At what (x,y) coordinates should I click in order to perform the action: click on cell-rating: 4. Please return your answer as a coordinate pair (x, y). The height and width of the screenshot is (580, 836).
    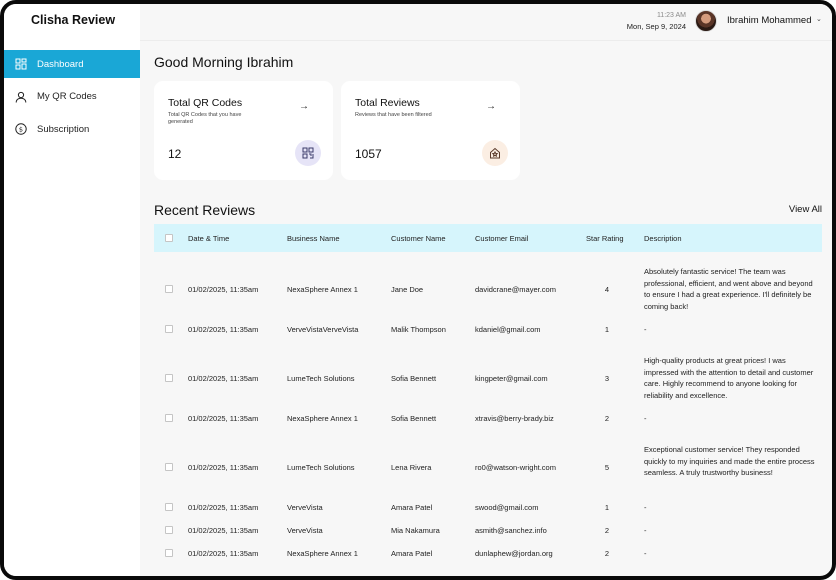
    Looking at the image, I should click on (607, 289).